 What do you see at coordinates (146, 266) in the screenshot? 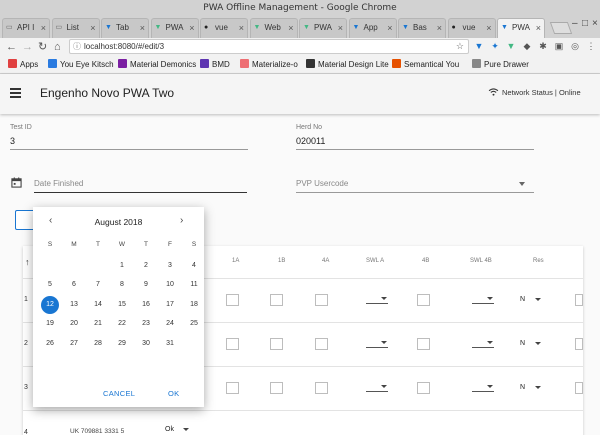
I see `day-button: 2` at bounding box center [146, 266].